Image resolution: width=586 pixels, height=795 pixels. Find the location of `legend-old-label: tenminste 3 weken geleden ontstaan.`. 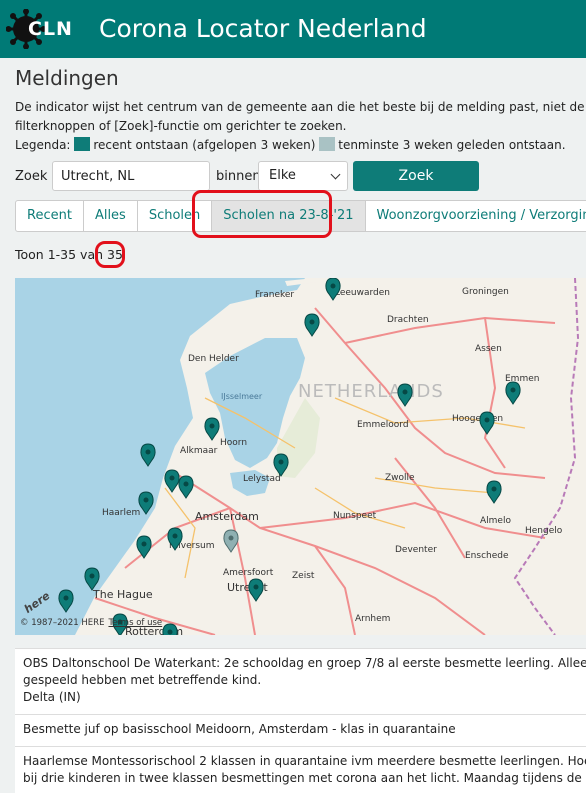

legend-old-label: tenminste 3 weken geleden ontstaan. is located at coordinates (452, 145).